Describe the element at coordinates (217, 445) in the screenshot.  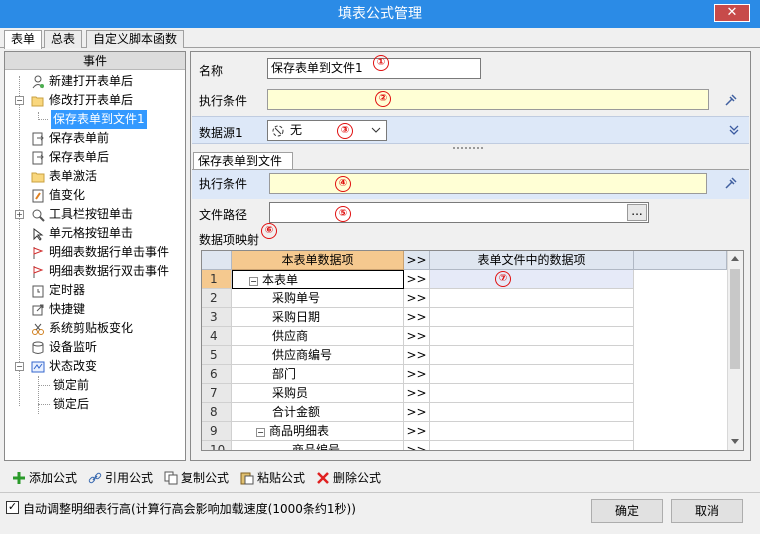
I see `row-number-cell: 10` at that location.